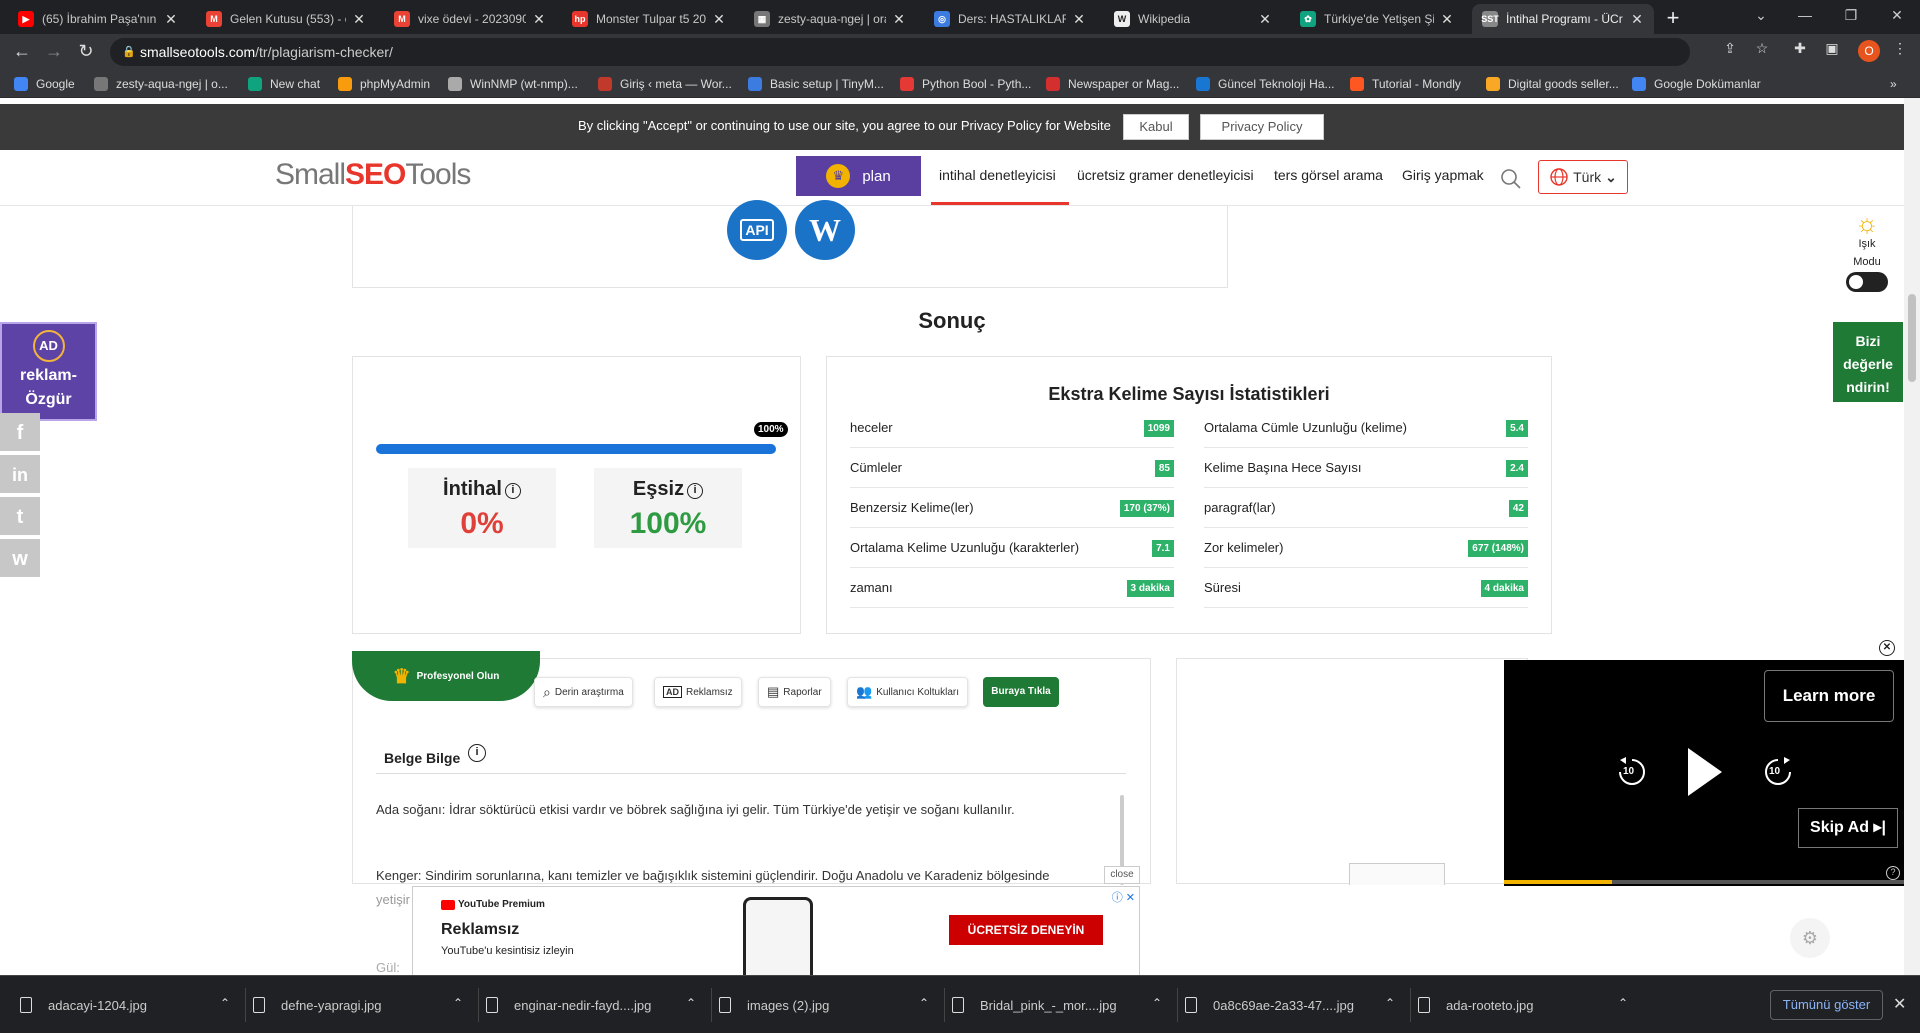  Describe the element at coordinates (1704, 882) in the screenshot. I see `video-progress` at that location.